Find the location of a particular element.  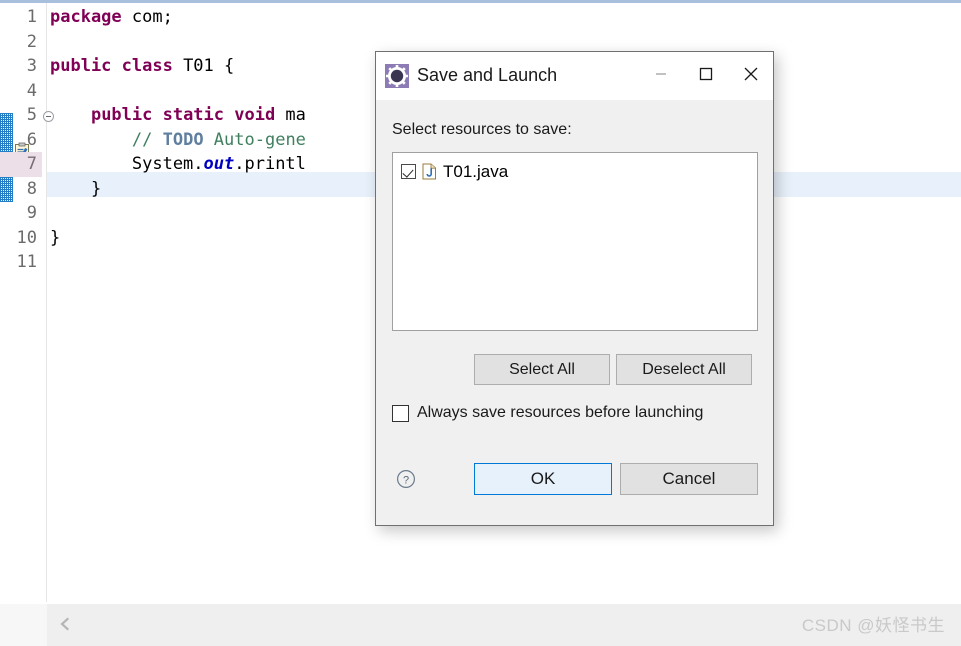

close-icon is located at coordinates (750, 74).